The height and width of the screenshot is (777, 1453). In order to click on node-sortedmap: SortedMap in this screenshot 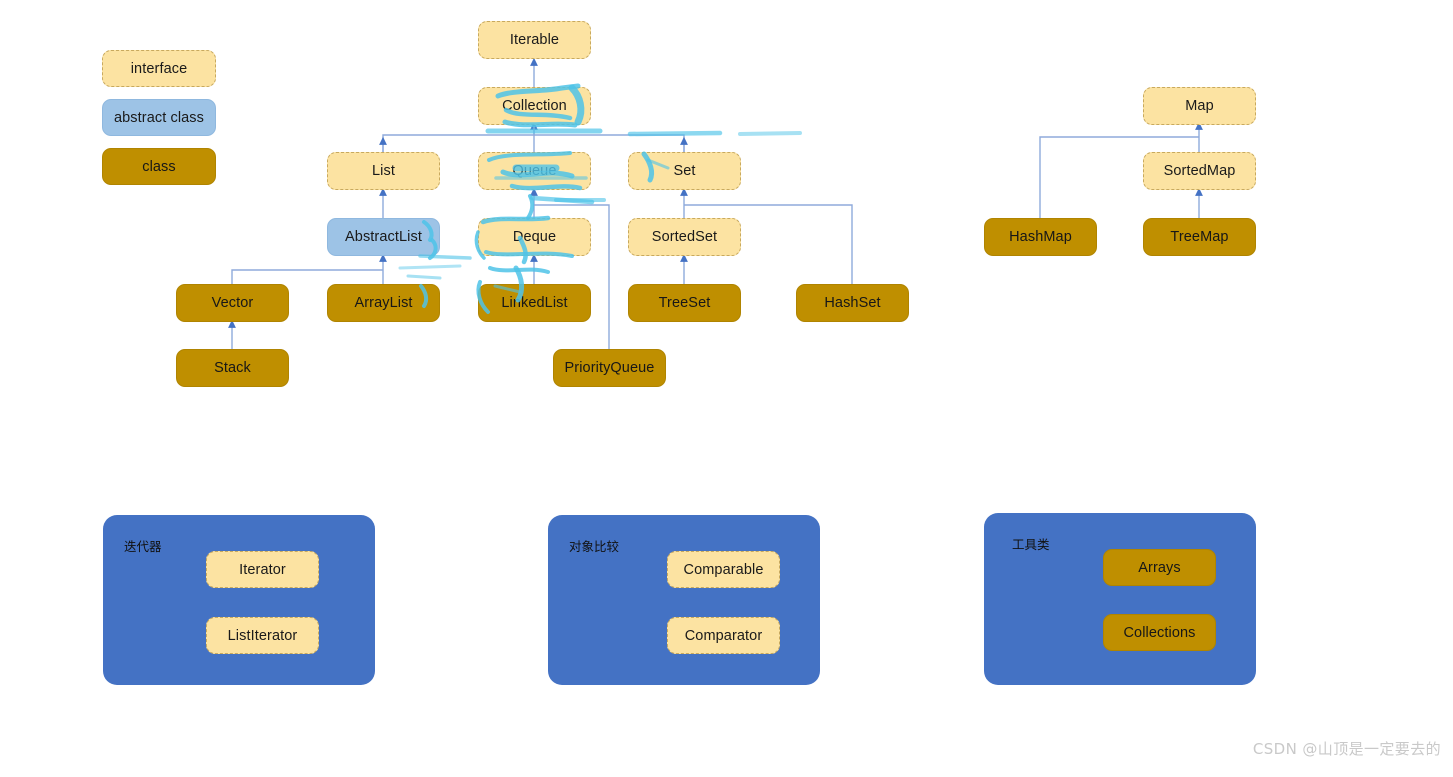, I will do `click(1199, 171)`.